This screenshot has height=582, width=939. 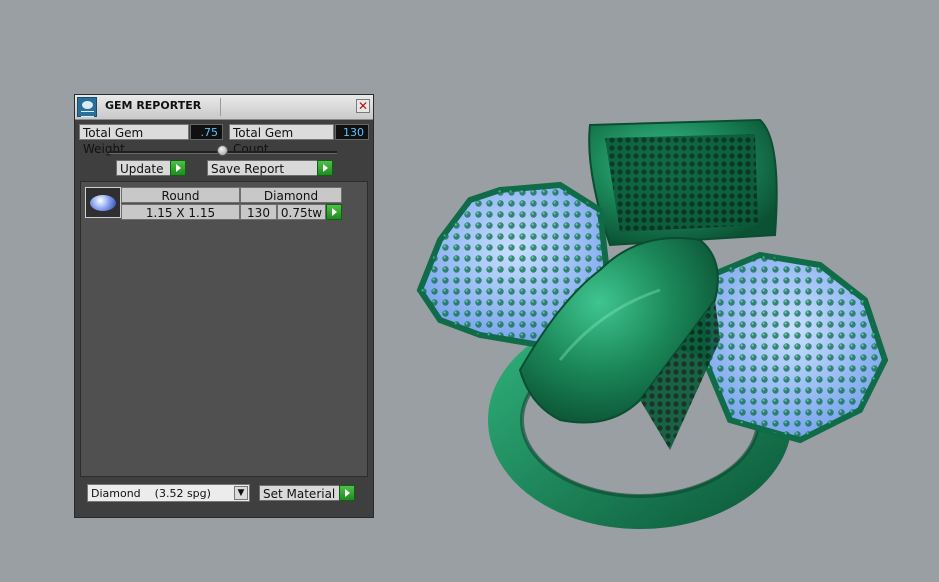 What do you see at coordinates (248, 169) in the screenshot?
I see `save-report-button-label: Save Report` at bounding box center [248, 169].